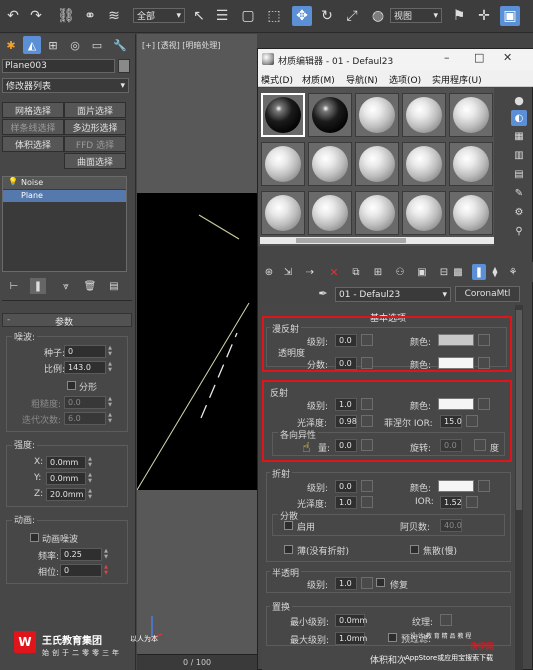  What do you see at coordinates (392, 637) in the screenshot?
I see `prefilter-checkbox` at bounding box center [392, 637].